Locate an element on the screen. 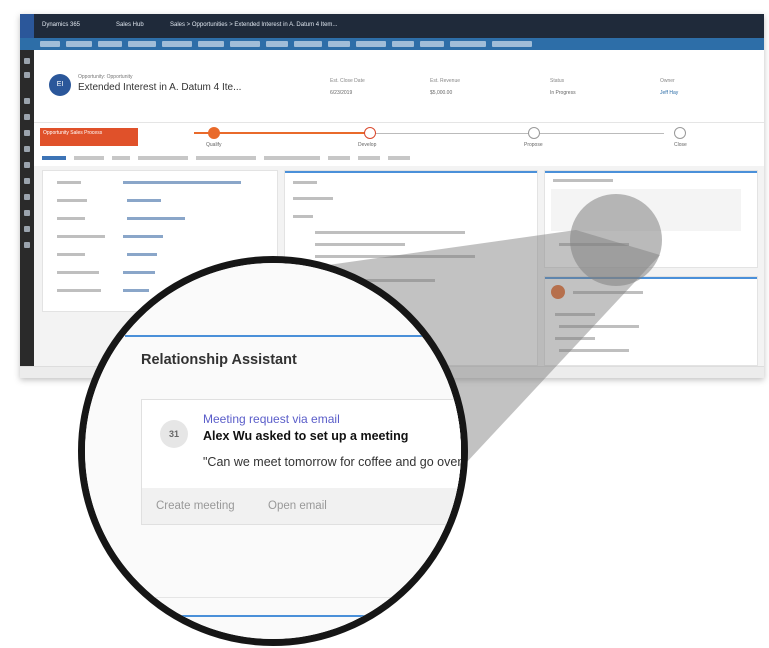 The height and width of the screenshot is (648, 769). divider is located at coordinates (293, 597).